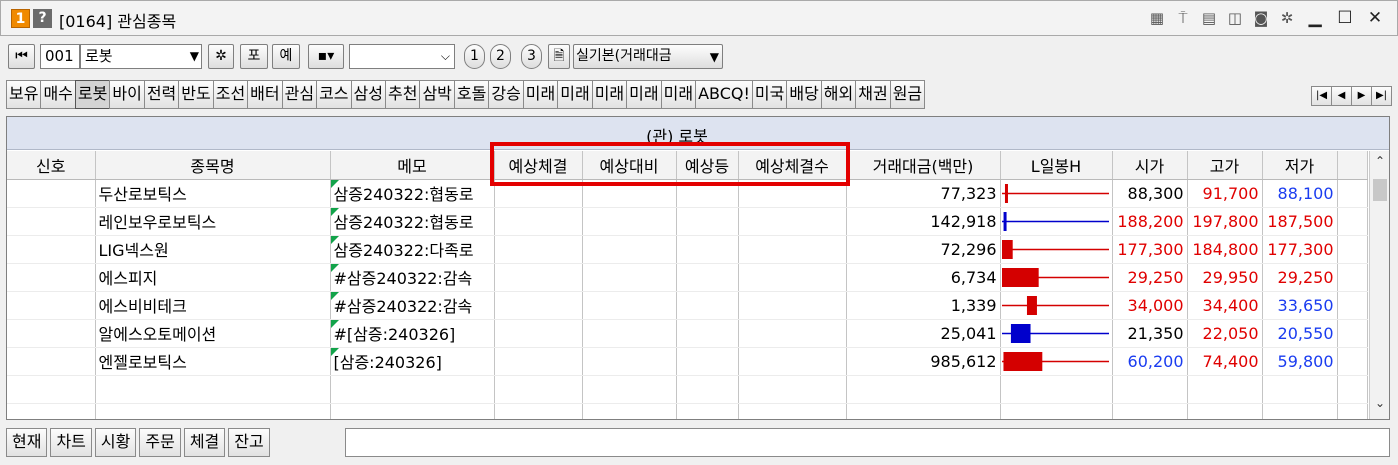 The width and height of the screenshot is (1398, 465). What do you see at coordinates (724, 94) in the screenshot?
I see `category-tab: ABCQ!` at bounding box center [724, 94].